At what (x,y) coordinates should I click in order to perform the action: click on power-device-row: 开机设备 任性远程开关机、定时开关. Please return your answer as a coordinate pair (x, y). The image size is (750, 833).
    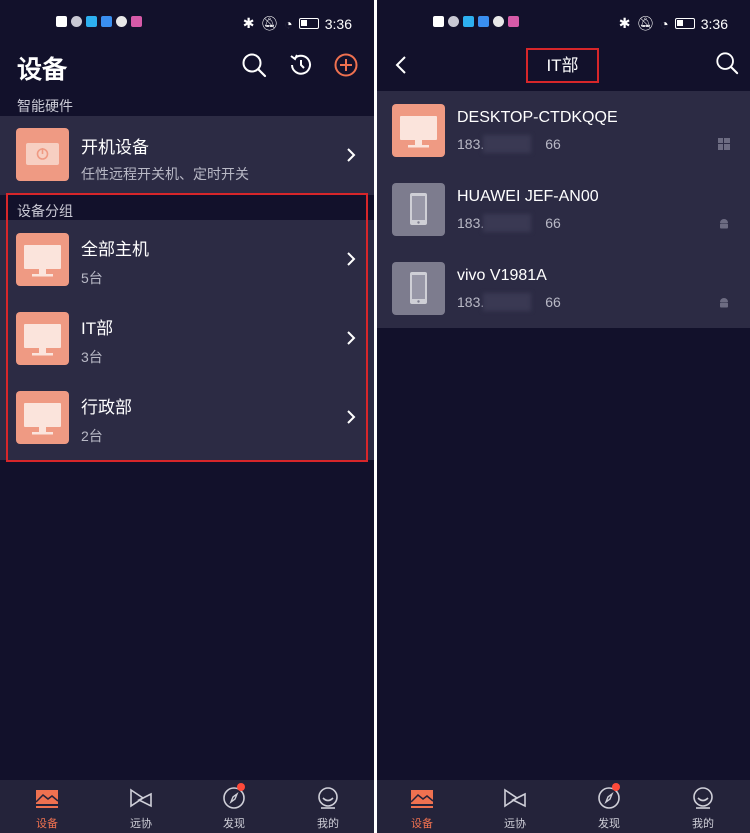
    Looking at the image, I should click on (187, 156).